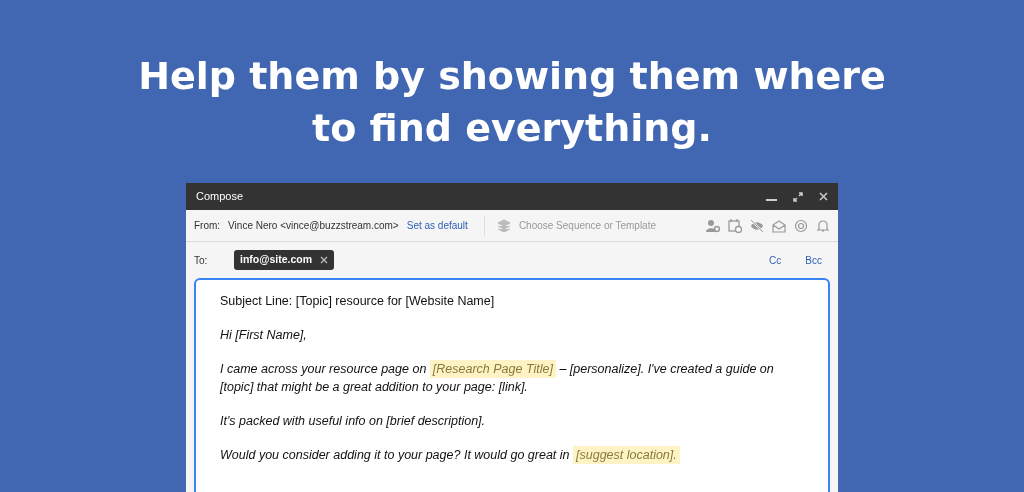 Image resolution: width=1024 pixels, height=492 pixels. Describe the element at coordinates (358, 301) in the screenshot. I see `body-paragraph: Subject Line: [Topic] resource for [Website Name]` at that location.